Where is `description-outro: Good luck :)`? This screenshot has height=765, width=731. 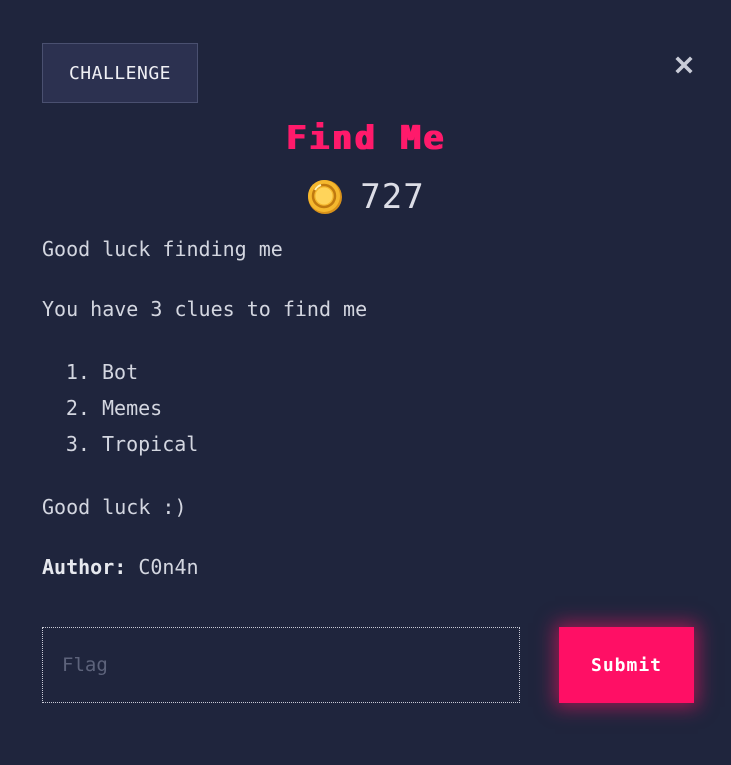 description-outro: Good luck :) is located at coordinates (114, 507).